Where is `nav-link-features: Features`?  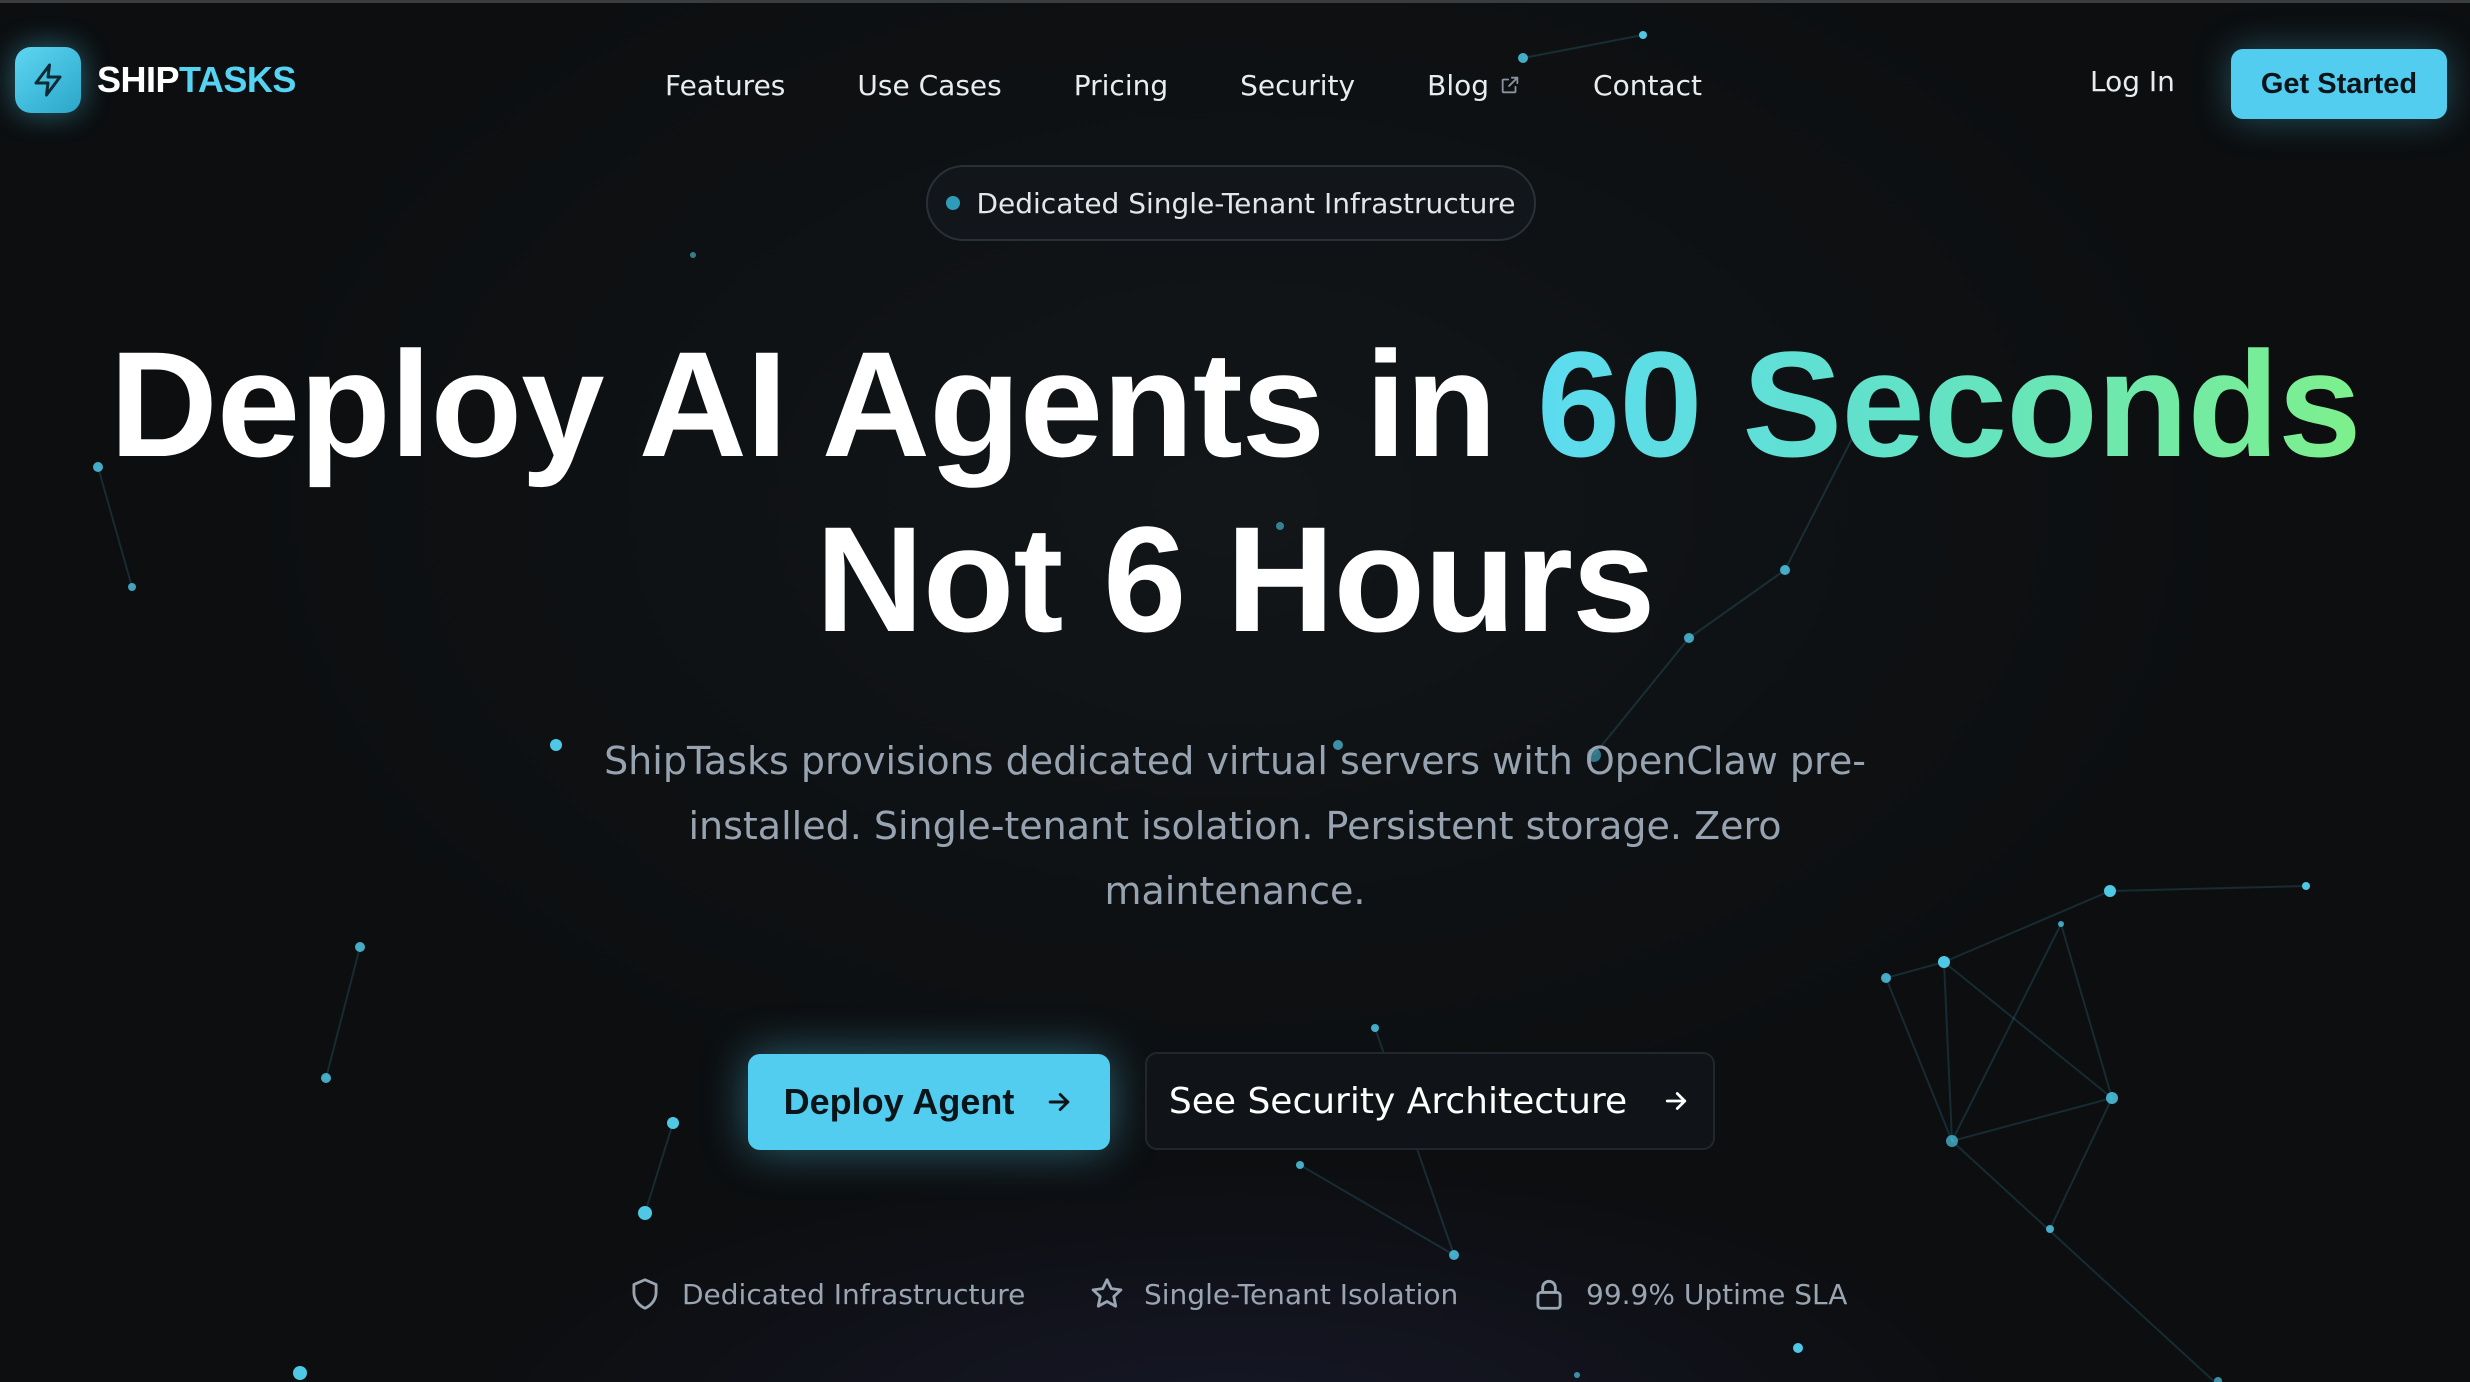
nav-link-features: Features is located at coordinates (725, 85).